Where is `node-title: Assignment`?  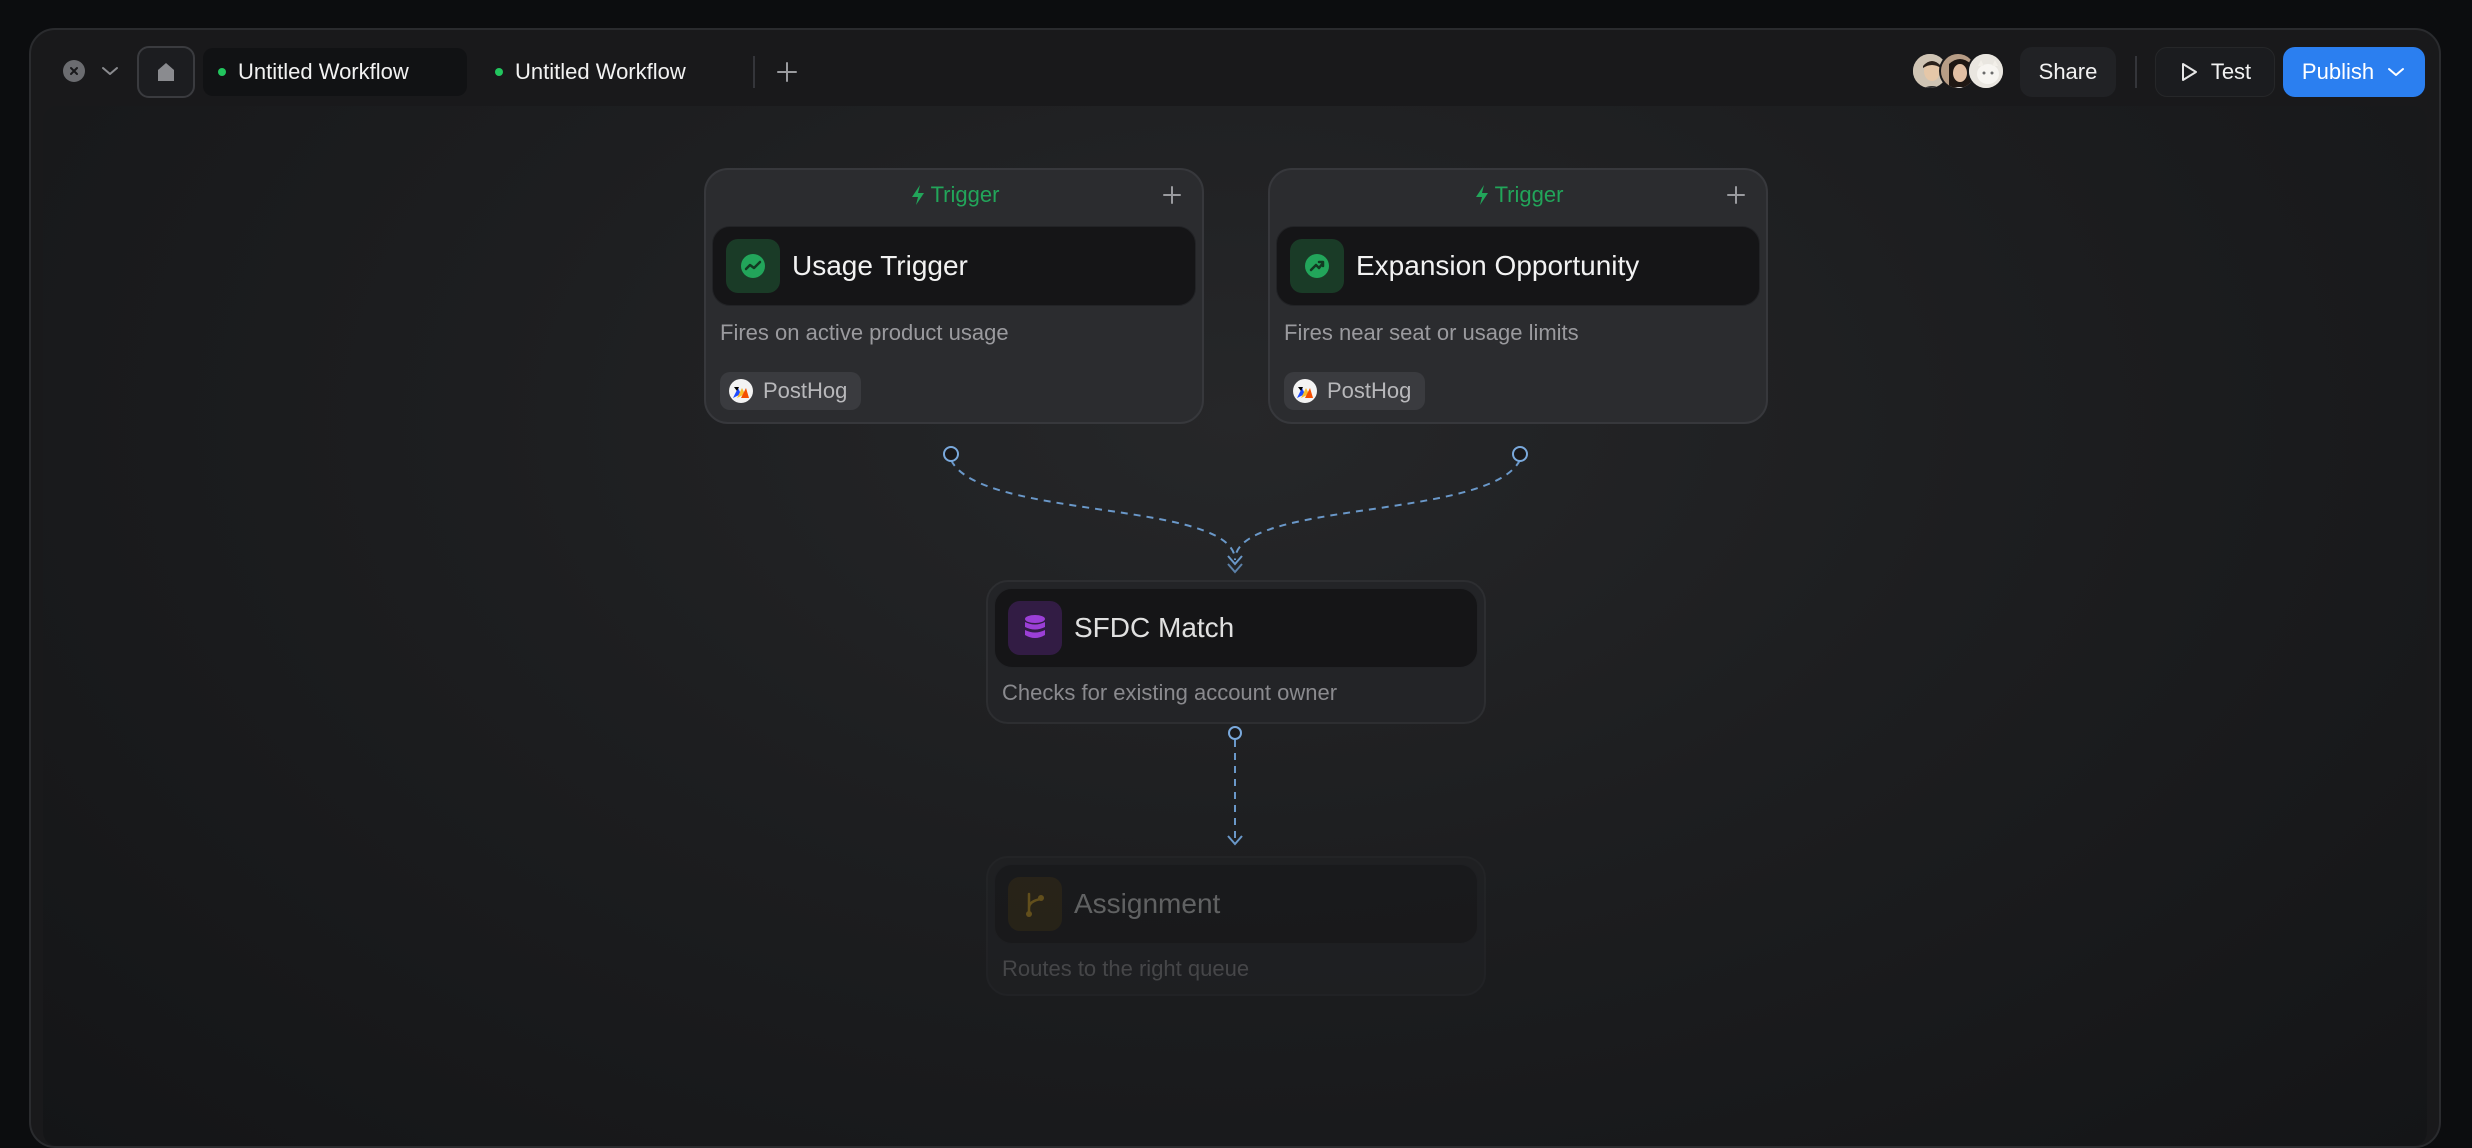
node-title: Assignment is located at coordinates (1147, 903).